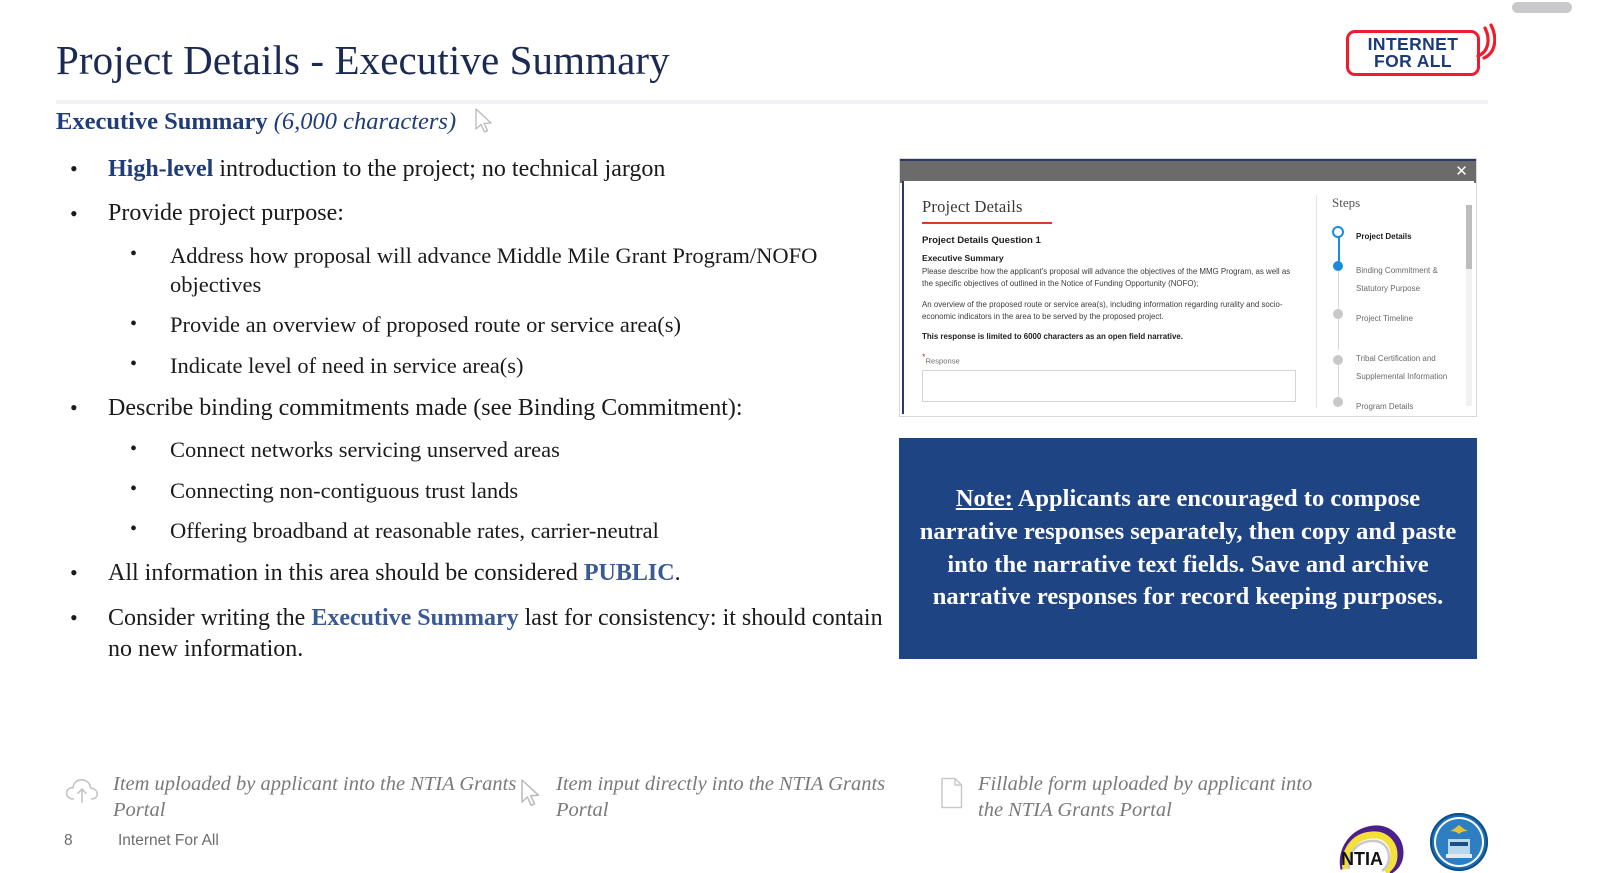  Describe the element at coordinates (1413, 61) in the screenshot. I see `logo-line-2: FOR ALL` at that location.